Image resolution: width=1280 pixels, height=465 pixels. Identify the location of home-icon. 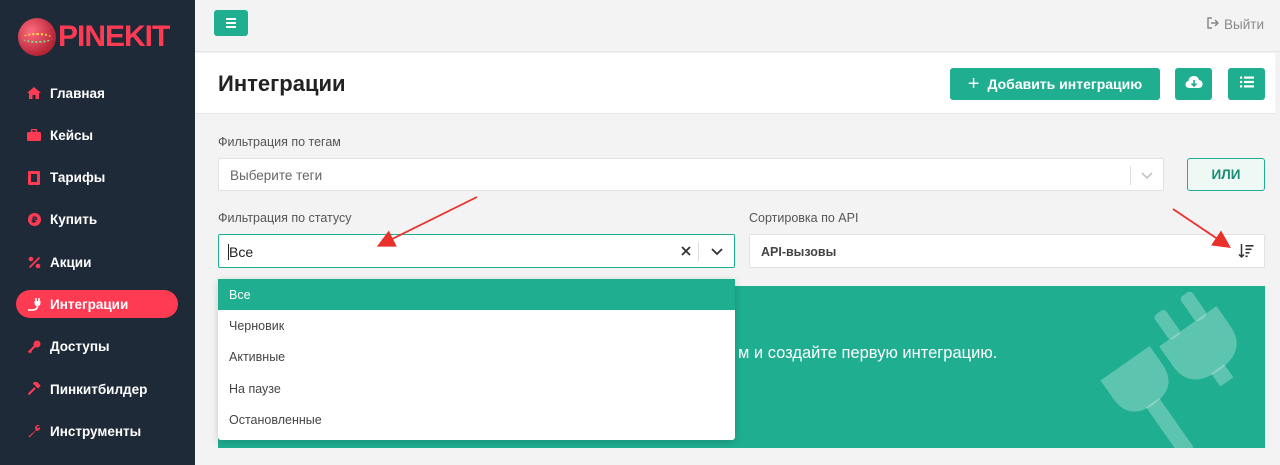
(34, 93).